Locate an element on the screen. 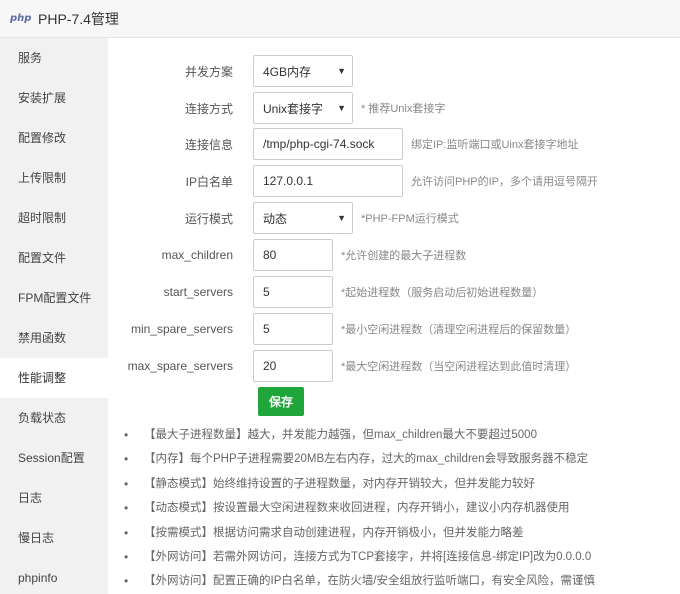 This screenshot has height=594, width=680. sidebar-item-log: 日志 is located at coordinates (54, 498).